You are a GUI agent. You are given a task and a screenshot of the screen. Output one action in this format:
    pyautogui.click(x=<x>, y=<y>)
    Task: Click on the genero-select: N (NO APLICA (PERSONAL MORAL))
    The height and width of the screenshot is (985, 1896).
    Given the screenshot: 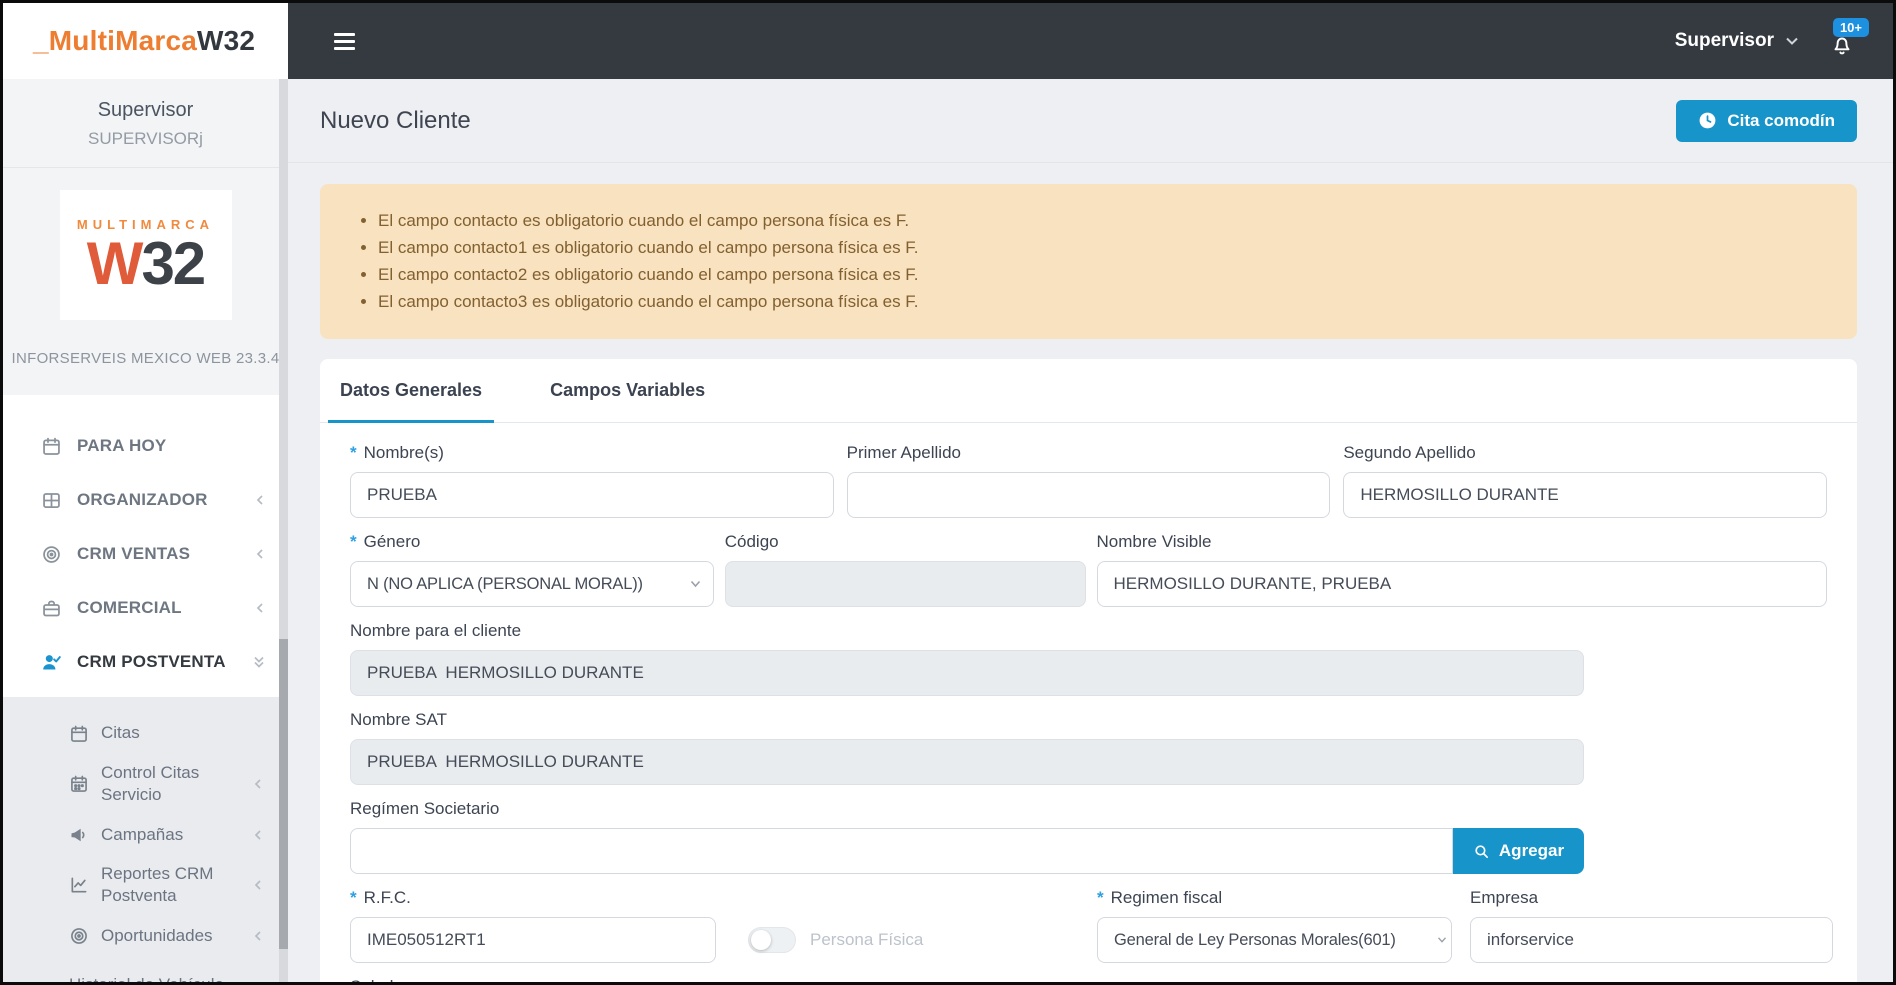 What is the action you would take?
    pyautogui.click(x=532, y=584)
    